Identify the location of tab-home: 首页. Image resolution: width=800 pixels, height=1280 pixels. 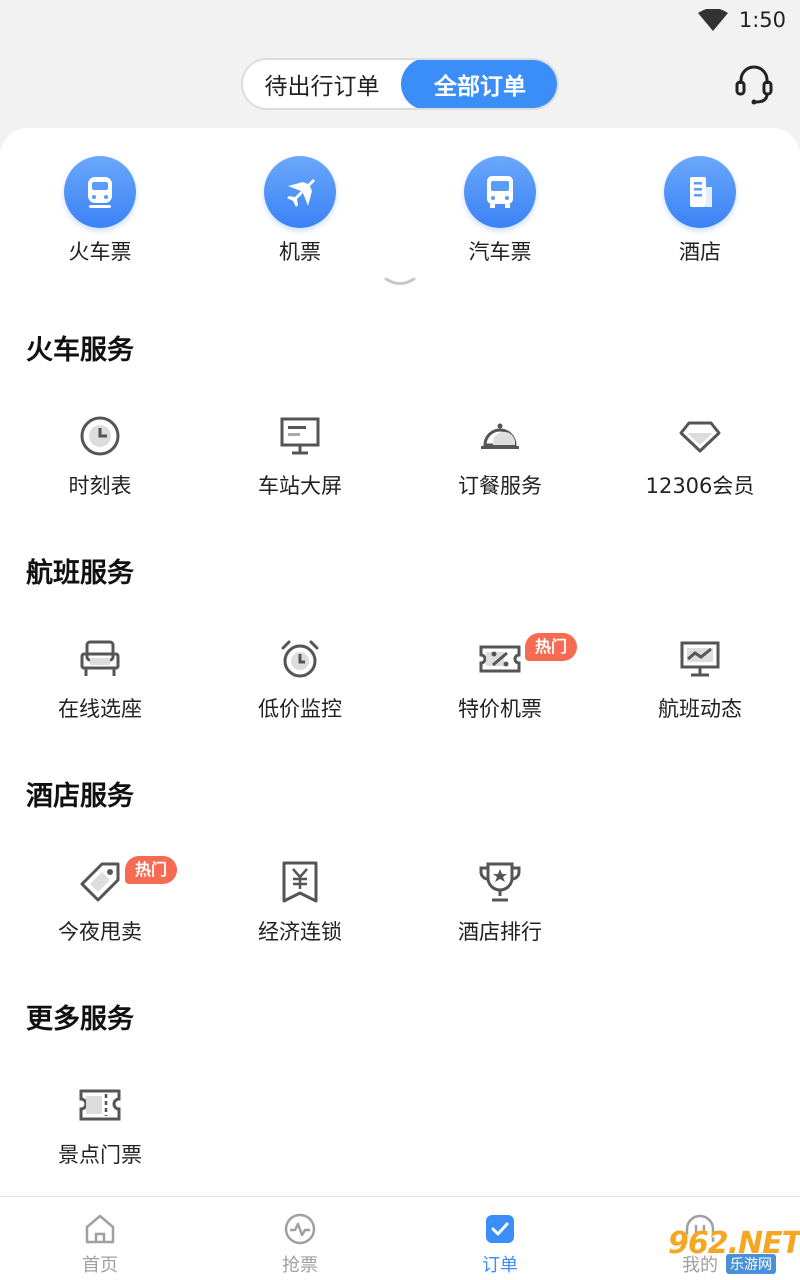
(100, 1238).